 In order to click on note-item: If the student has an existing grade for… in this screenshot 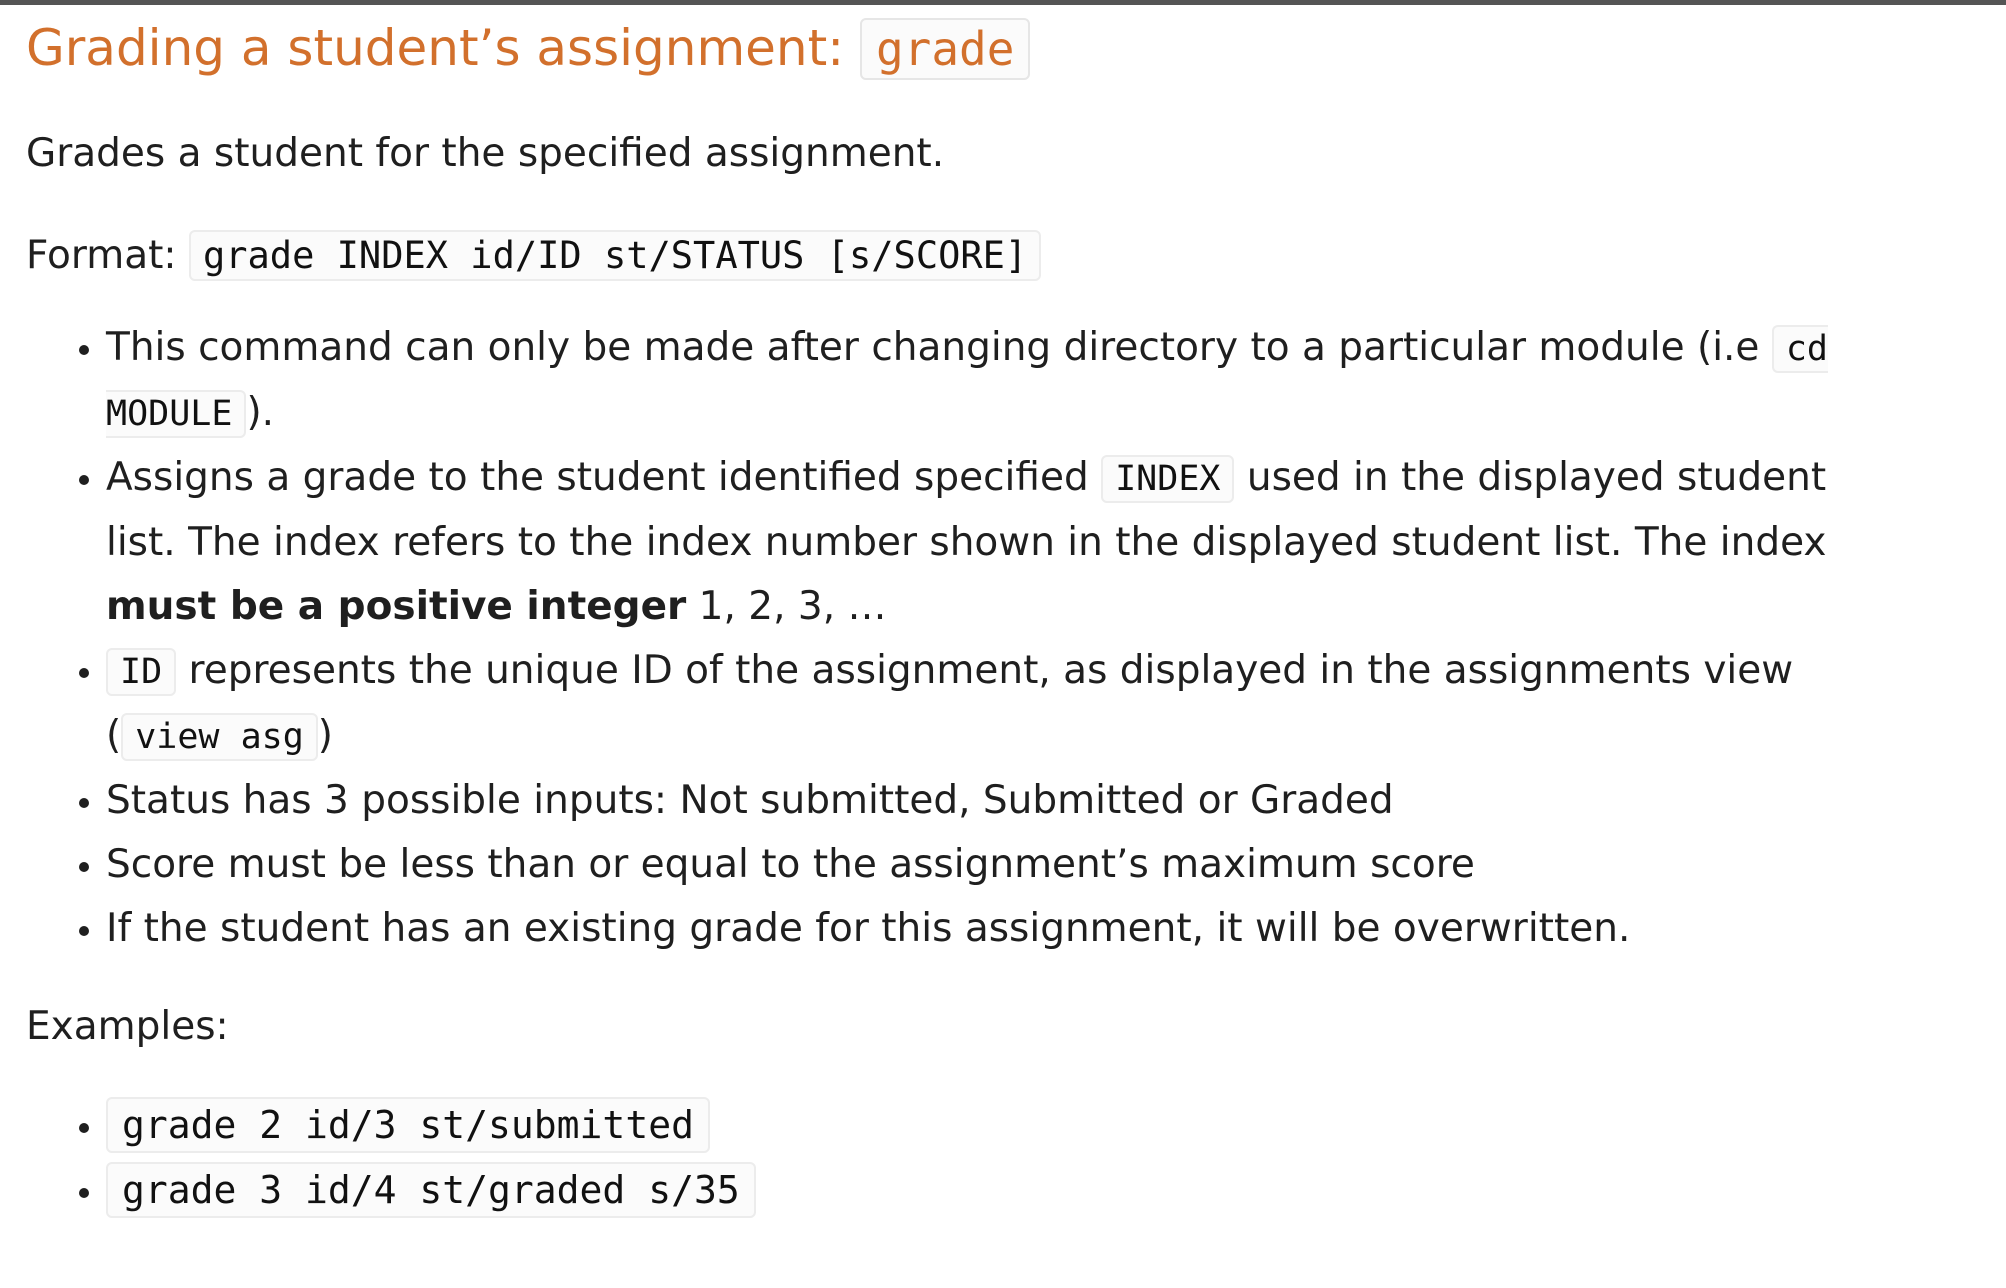, I will do `click(1006, 929)`.